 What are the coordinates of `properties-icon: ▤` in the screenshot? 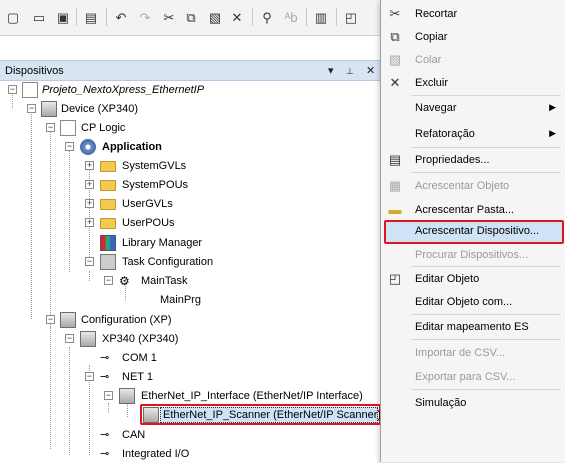 It's located at (395, 159).